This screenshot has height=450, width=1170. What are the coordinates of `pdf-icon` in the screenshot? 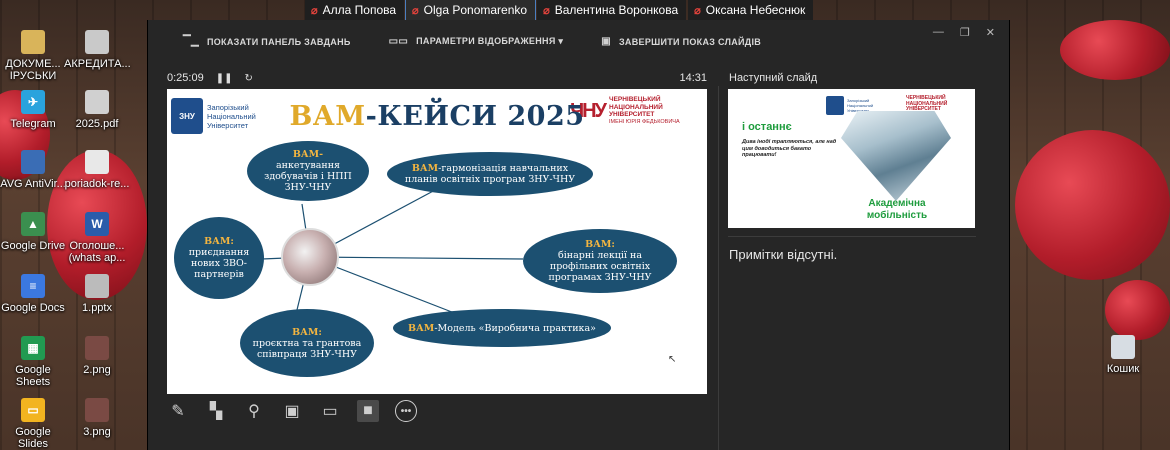 It's located at (97, 102).